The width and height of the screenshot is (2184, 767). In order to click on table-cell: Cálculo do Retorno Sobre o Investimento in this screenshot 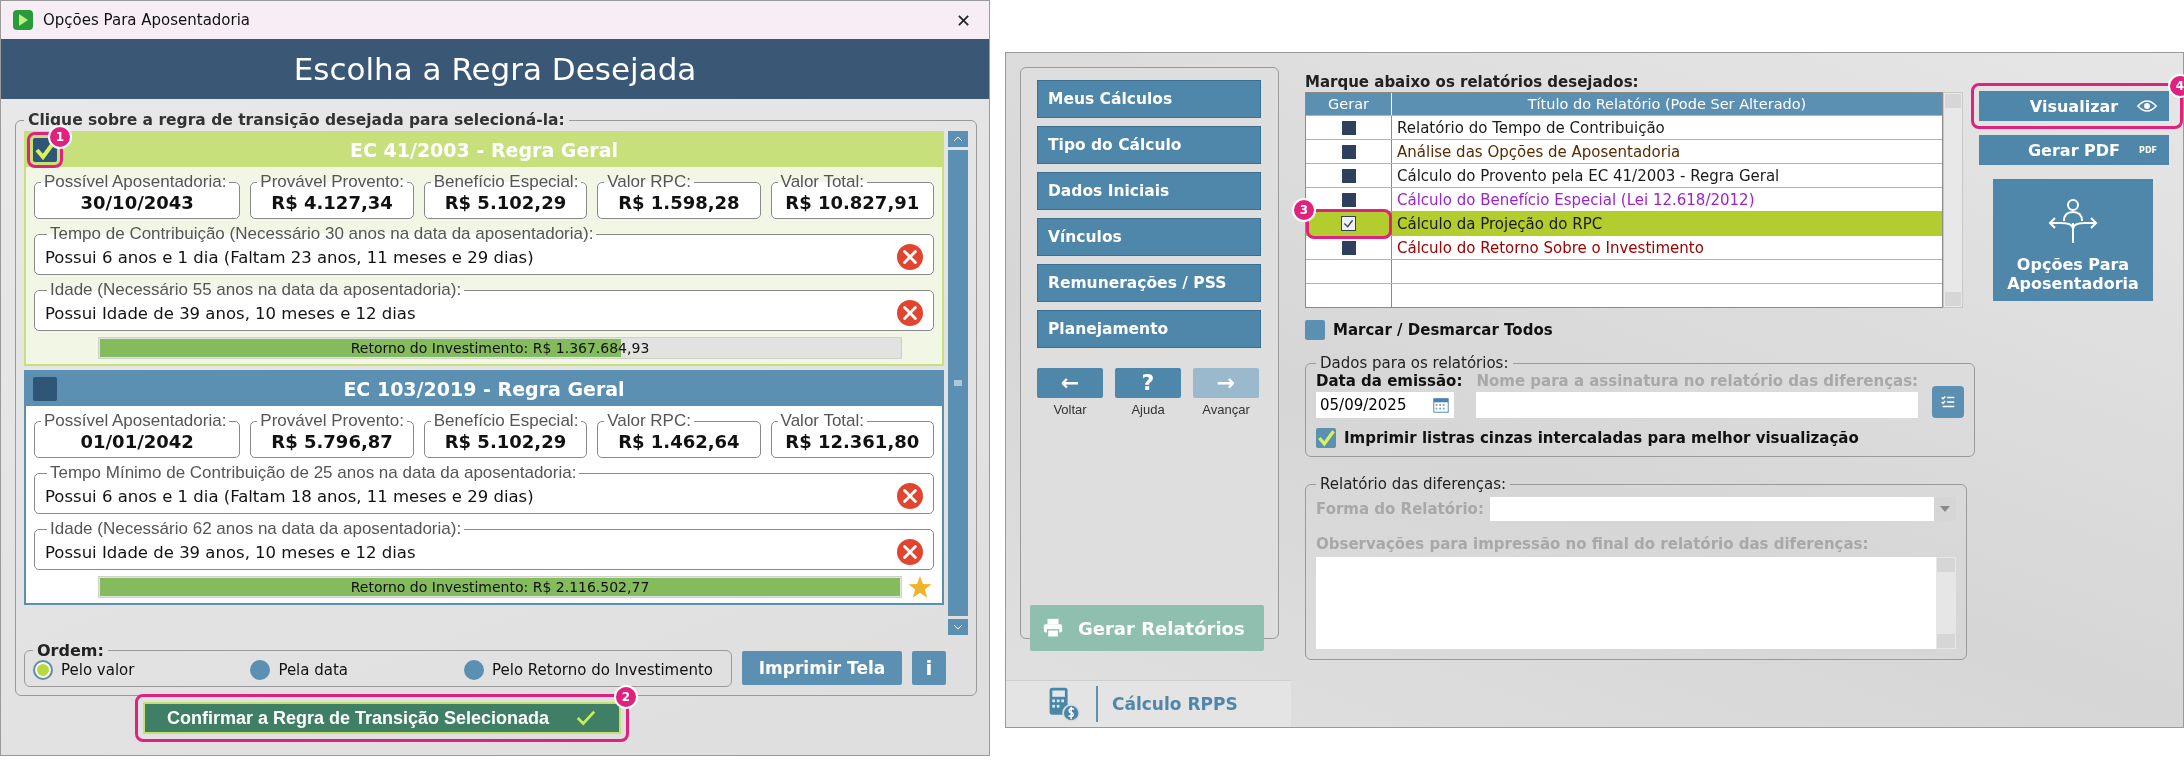, I will do `click(1550, 247)`.